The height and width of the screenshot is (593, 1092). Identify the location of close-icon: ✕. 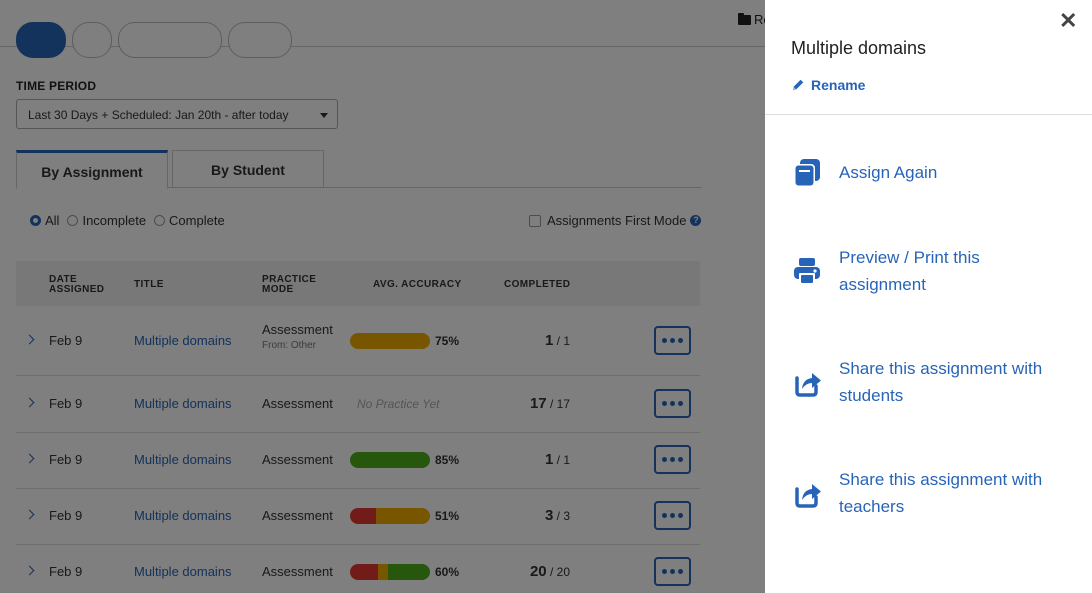
(1068, 21).